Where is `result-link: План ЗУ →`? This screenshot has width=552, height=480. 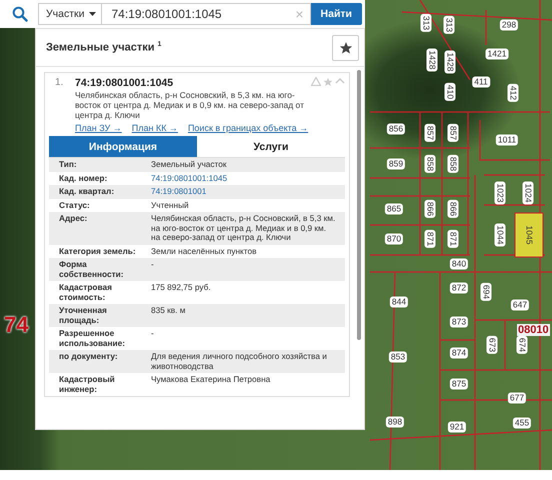 result-link: План ЗУ → is located at coordinates (98, 128).